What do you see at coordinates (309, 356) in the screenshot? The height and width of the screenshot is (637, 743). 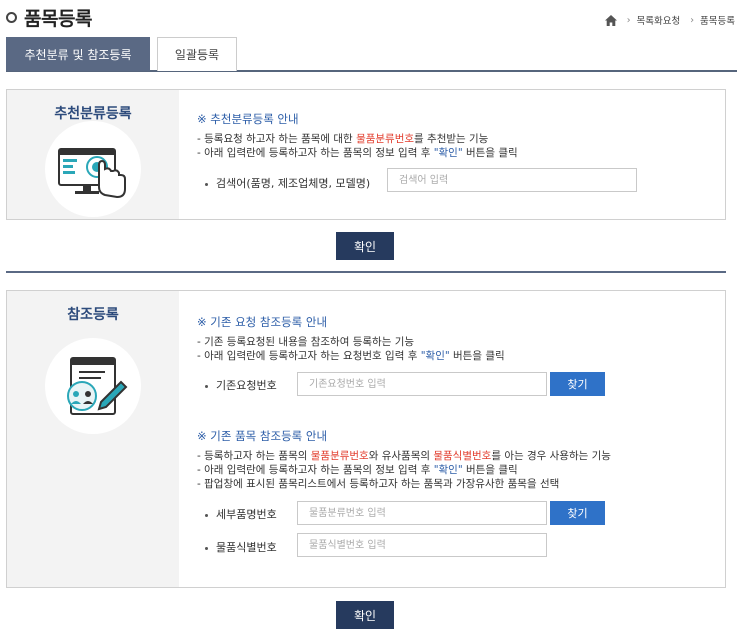 I see `desc-text: - 아래 입력란에 등록하고자 하는 요청번호 입력 후` at bounding box center [309, 356].